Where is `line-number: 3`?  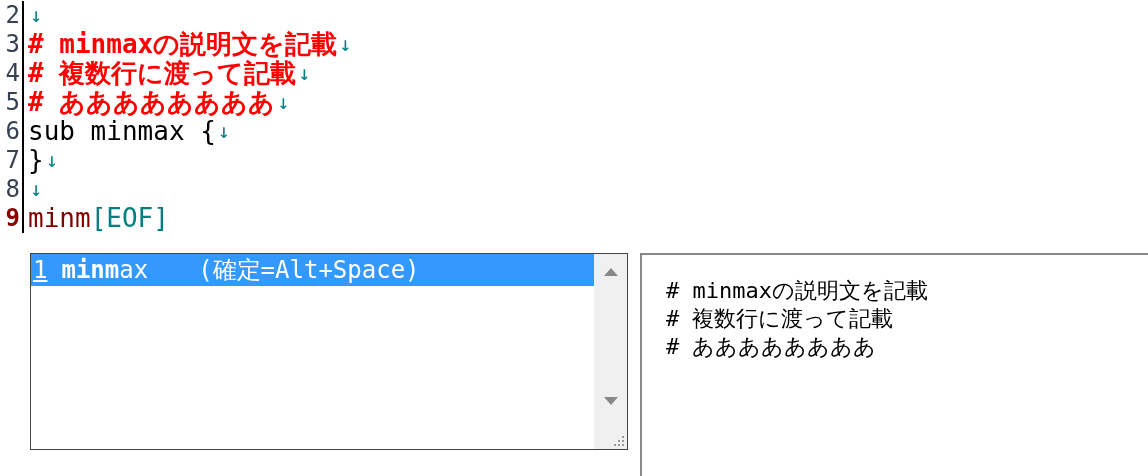
line-number: 3 is located at coordinates (12, 44).